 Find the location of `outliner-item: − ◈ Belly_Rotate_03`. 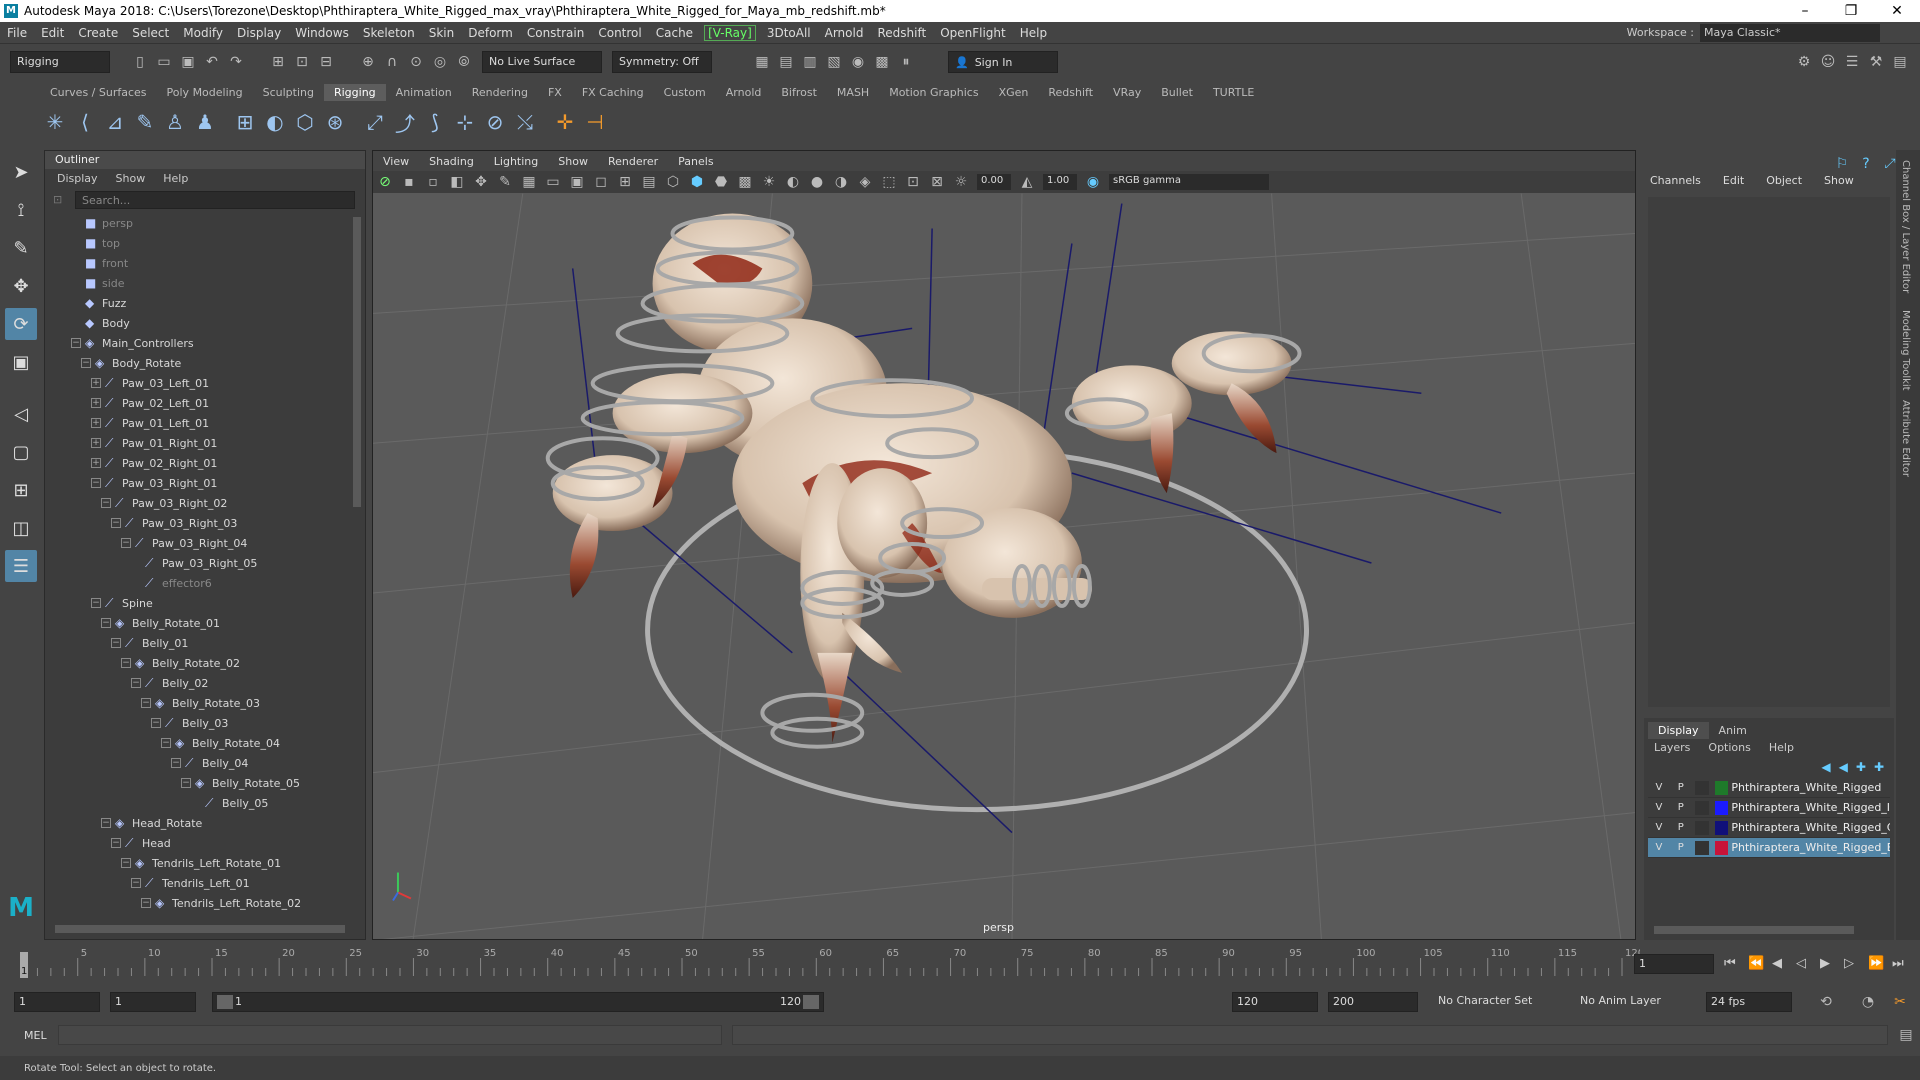

outliner-item: − ◈ Belly_Rotate_03 is located at coordinates (199, 703).